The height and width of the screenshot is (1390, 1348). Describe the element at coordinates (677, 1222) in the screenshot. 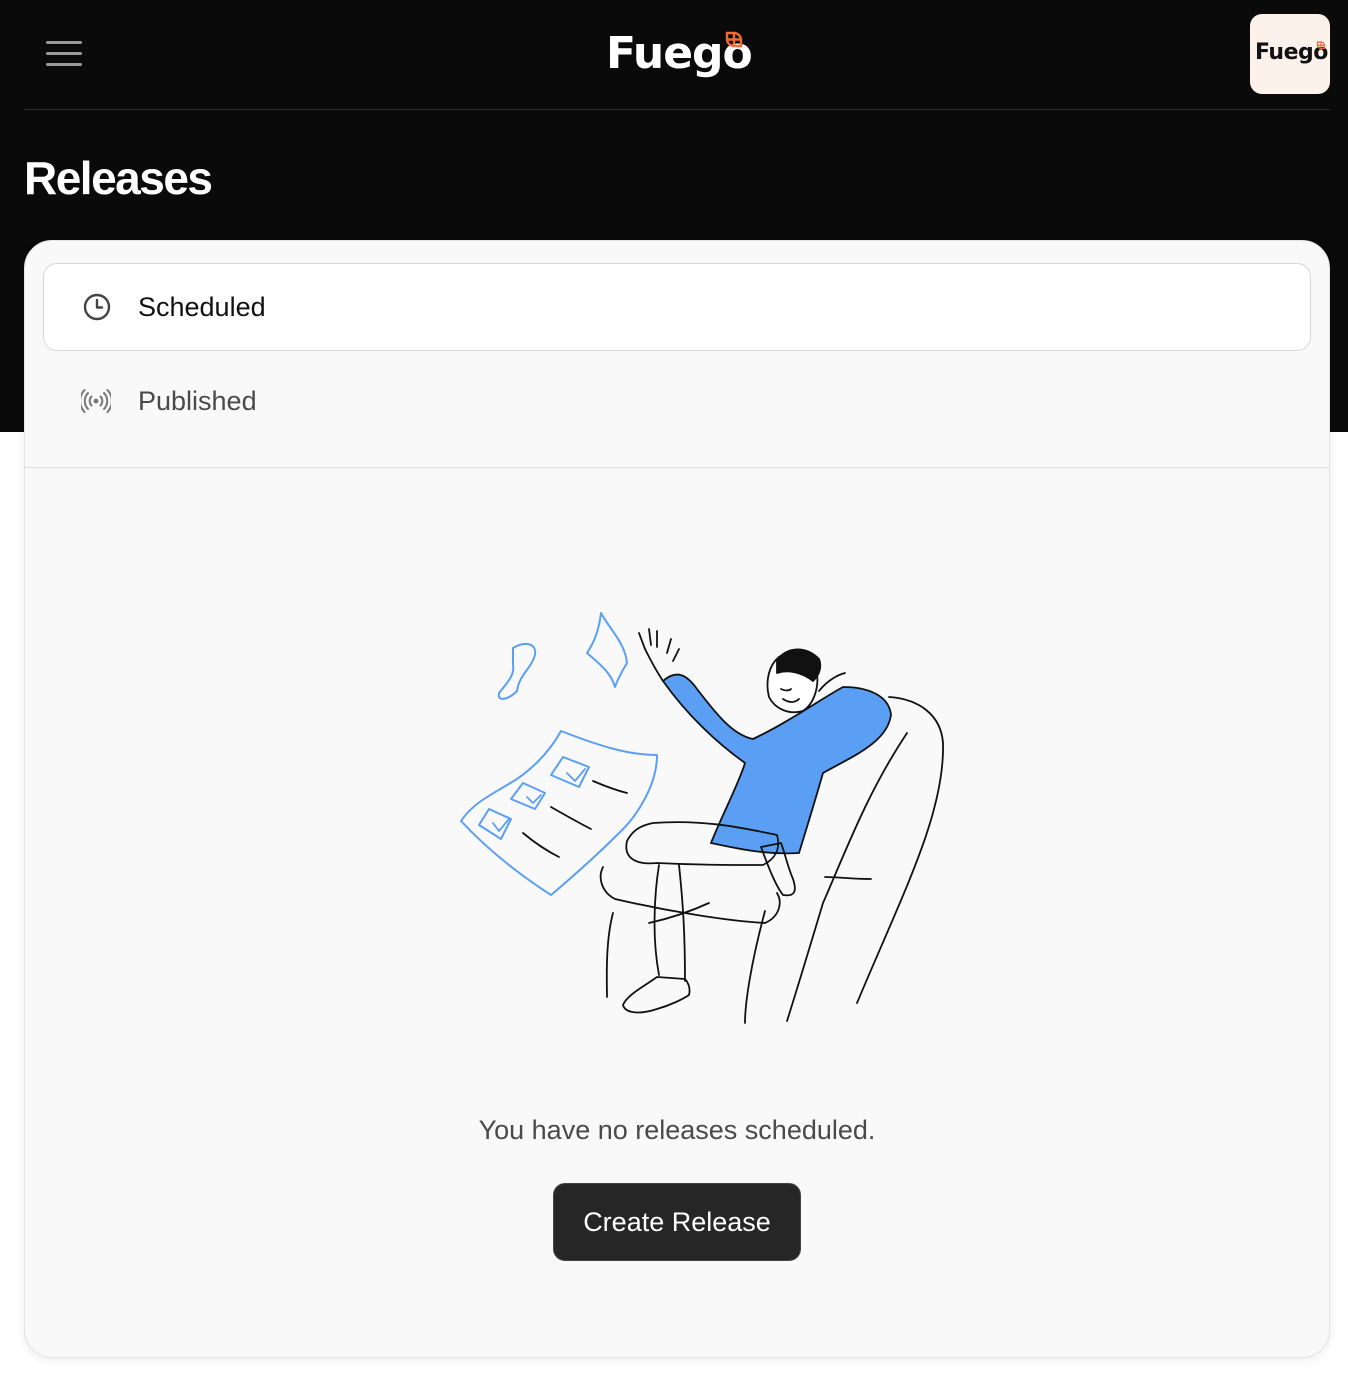

I see `create-release-button: Create Release` at that location.